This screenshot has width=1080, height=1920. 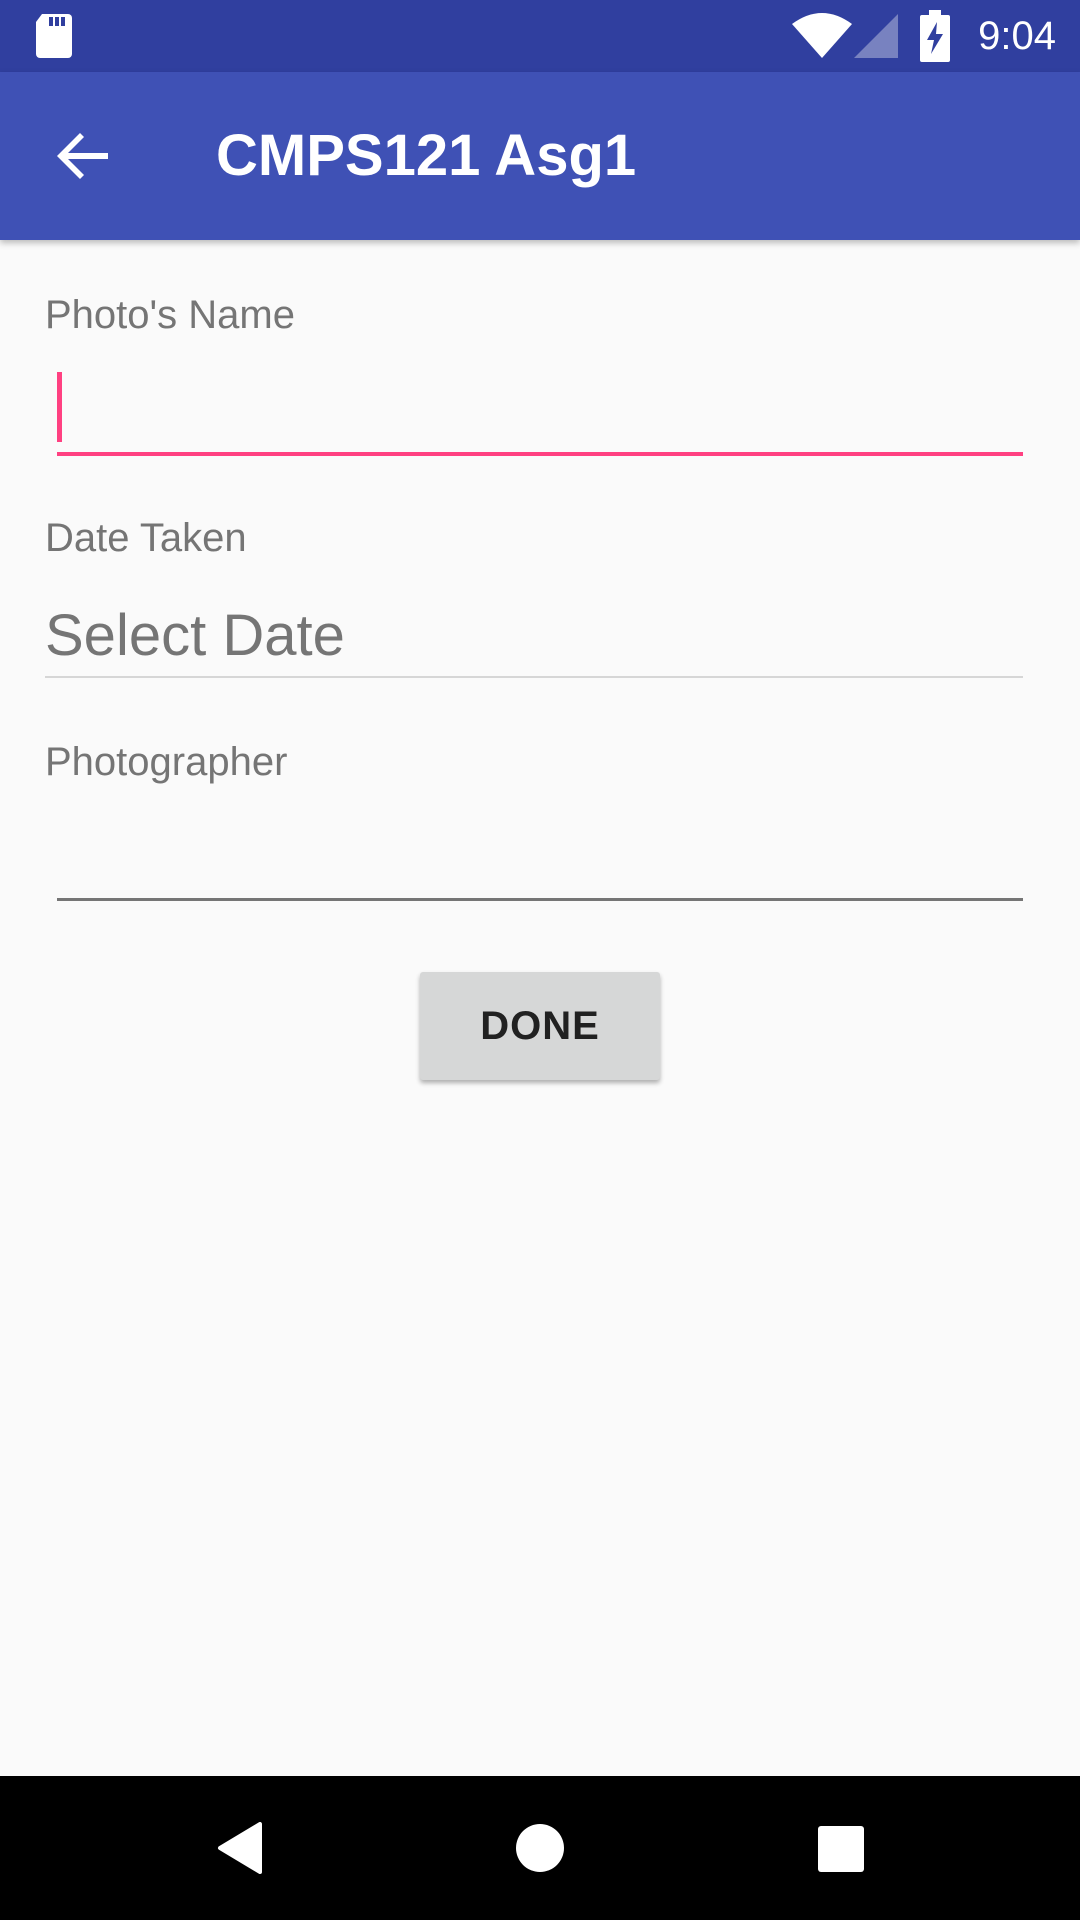 I want to click on select-date-field: Select Date, so click(x=534, y=637).